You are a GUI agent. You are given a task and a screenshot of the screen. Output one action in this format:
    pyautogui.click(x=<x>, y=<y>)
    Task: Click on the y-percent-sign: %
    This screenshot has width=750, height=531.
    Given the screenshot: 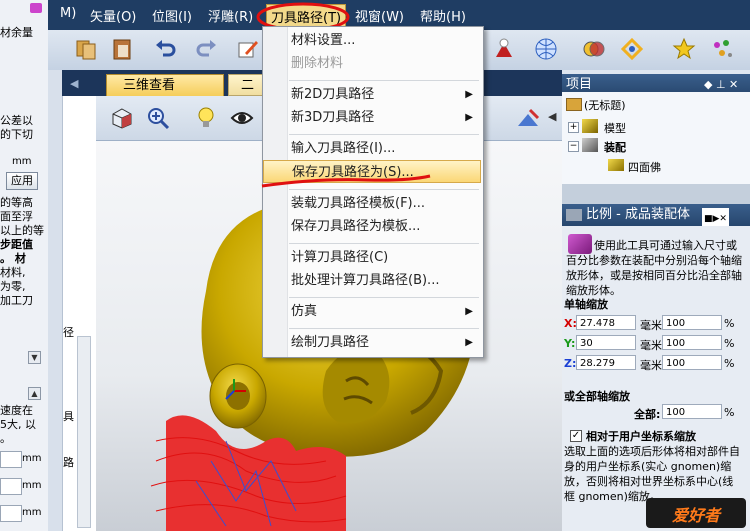 What is the action you would take?
    pyautogui.click(x=729, y=343)
    